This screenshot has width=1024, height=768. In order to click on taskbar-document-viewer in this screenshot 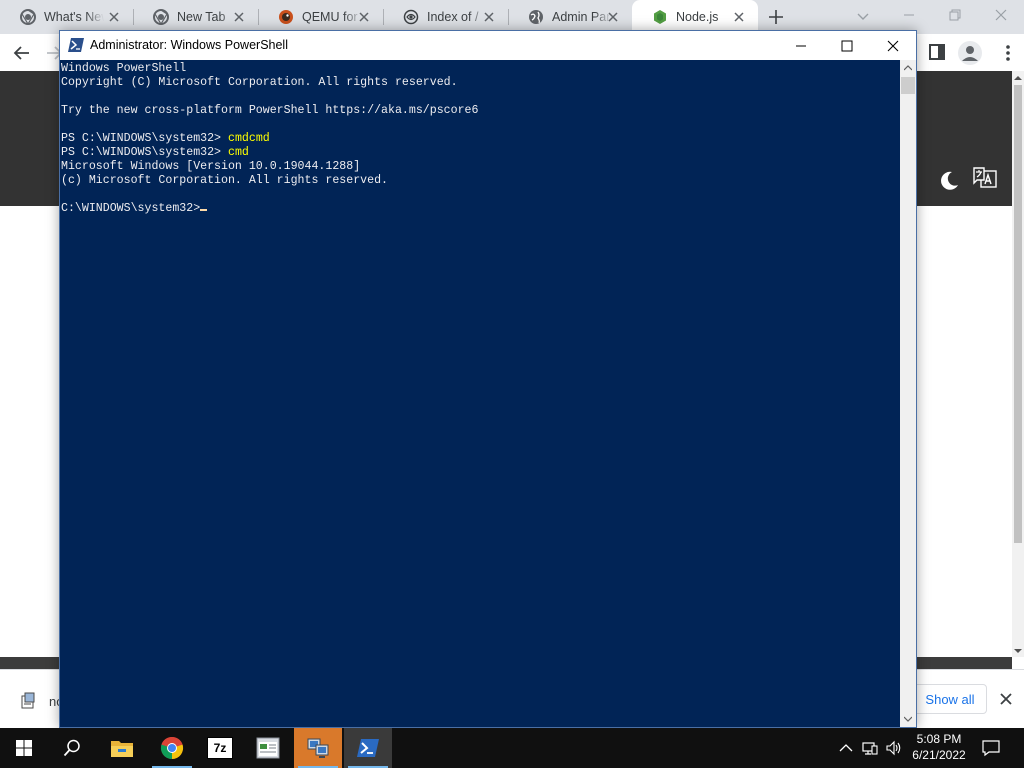, I will do `click(268, 748)`.